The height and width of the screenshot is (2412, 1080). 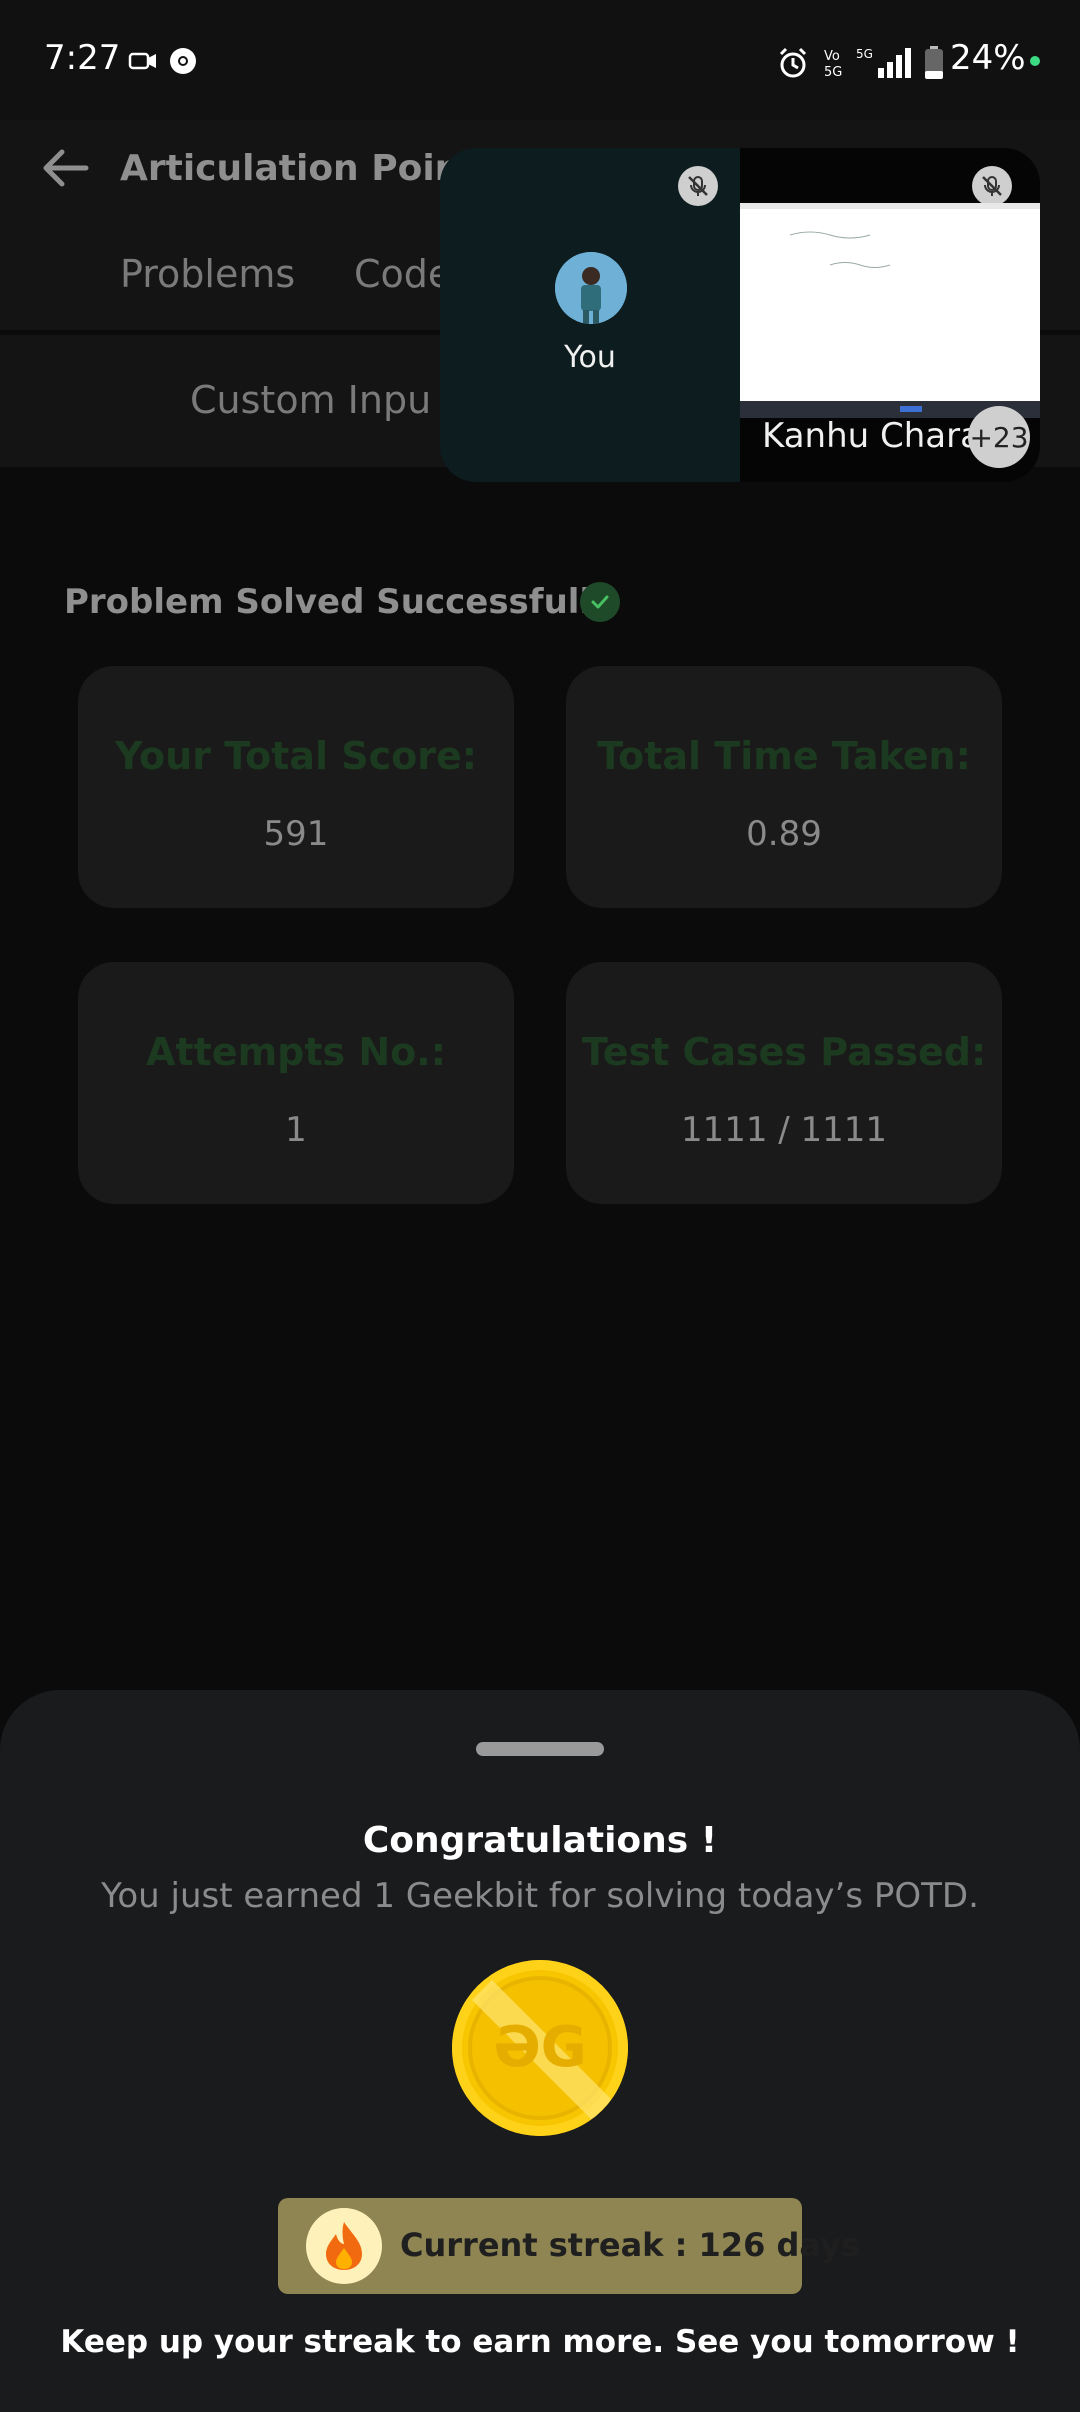 What do you see at coordinates (82, 58) in the screenshot?
I see `status-time: 7:27` at bounding box center [82, 58].